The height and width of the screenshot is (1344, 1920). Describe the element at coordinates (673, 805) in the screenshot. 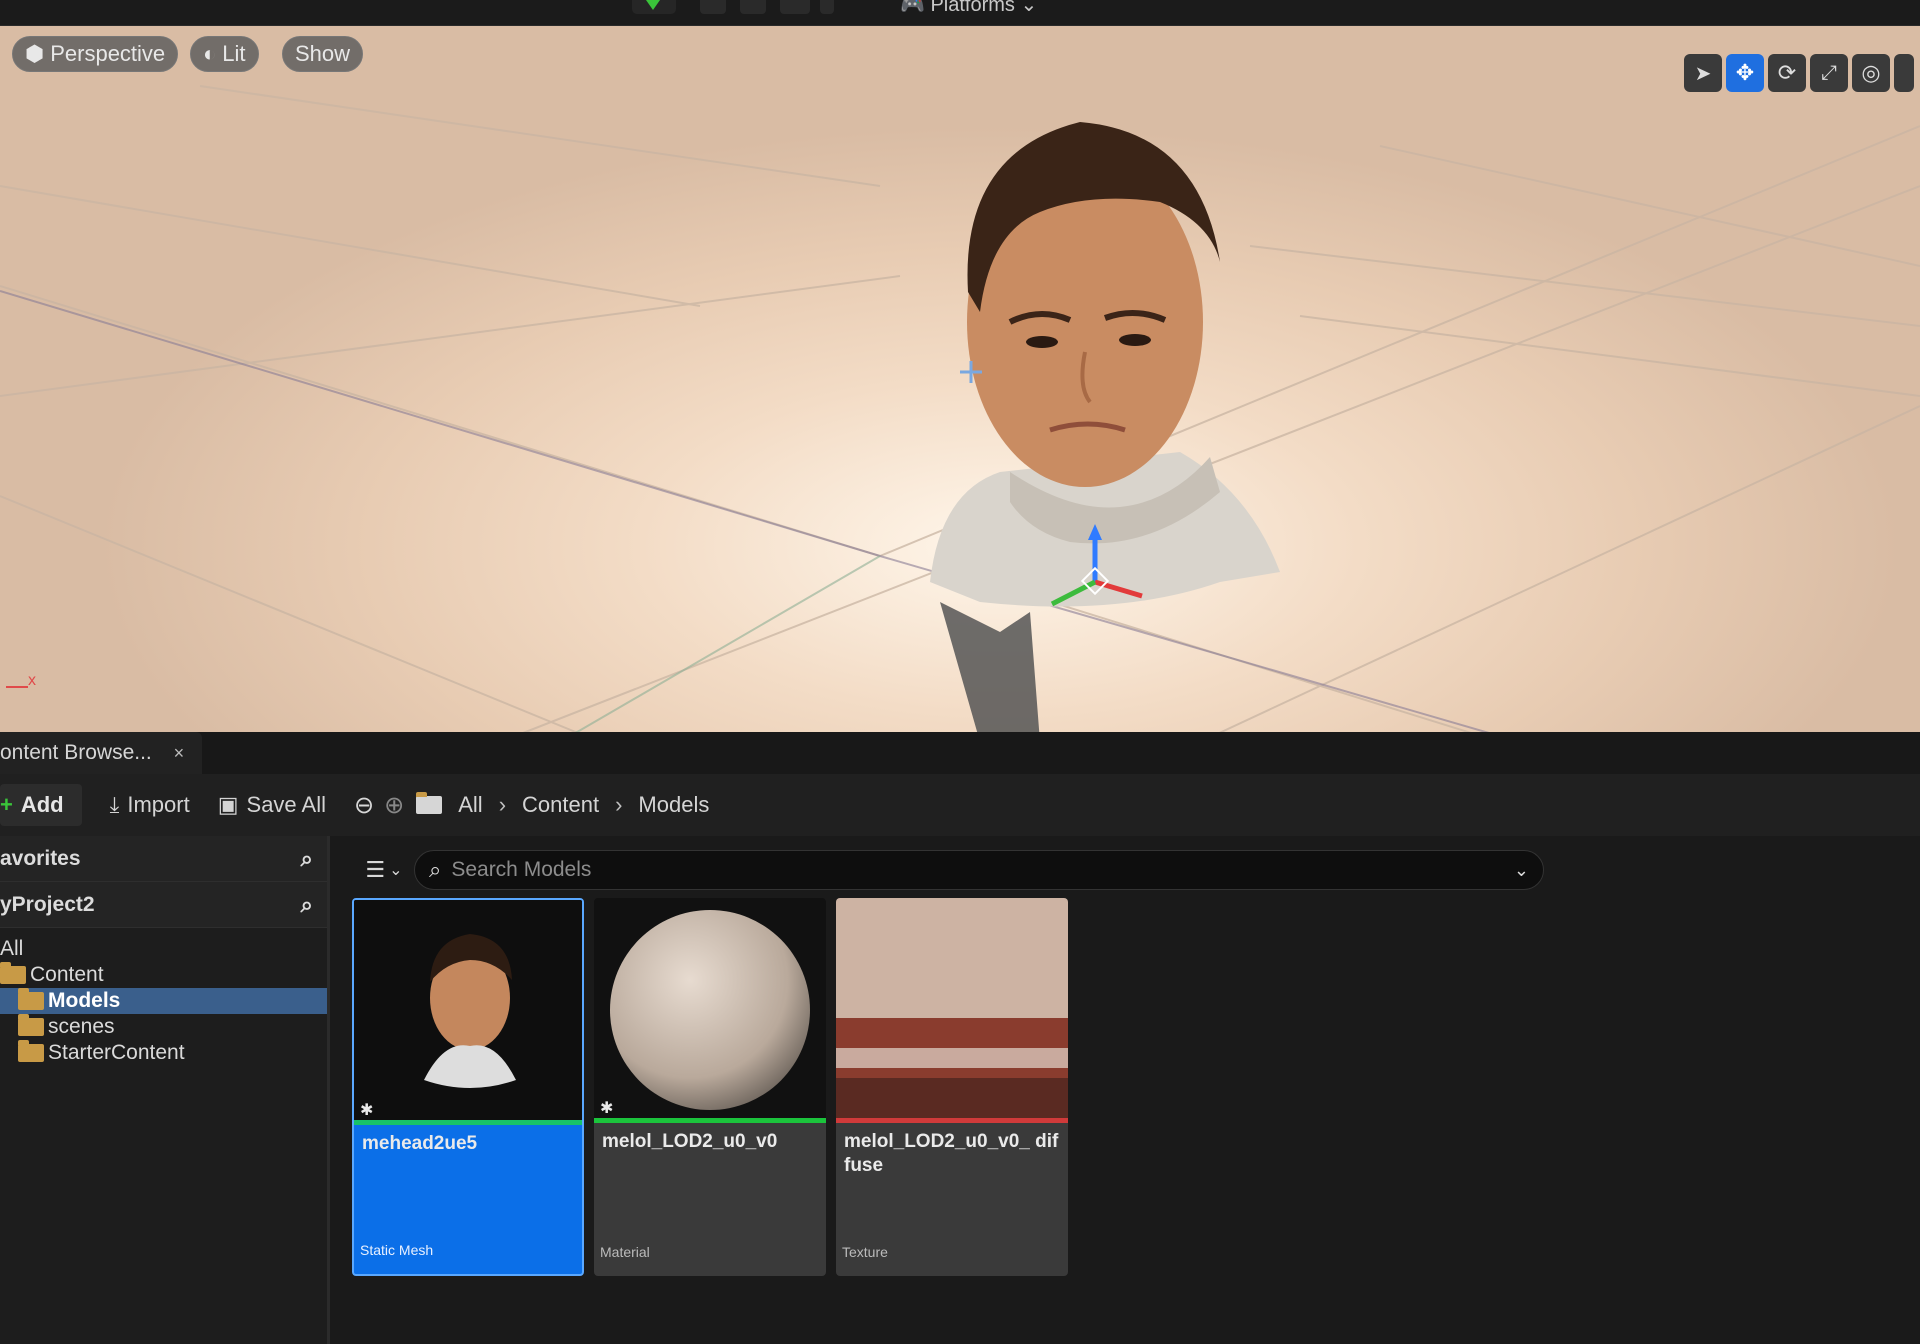

I see `breadcrumb-models: Models` at that location.